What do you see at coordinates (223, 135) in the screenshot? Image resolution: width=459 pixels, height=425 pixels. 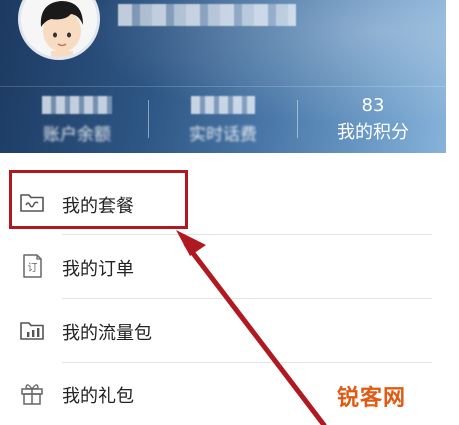 I see `stat-realtime-charge-label: 实时话费` at bounding box center [223, 135].